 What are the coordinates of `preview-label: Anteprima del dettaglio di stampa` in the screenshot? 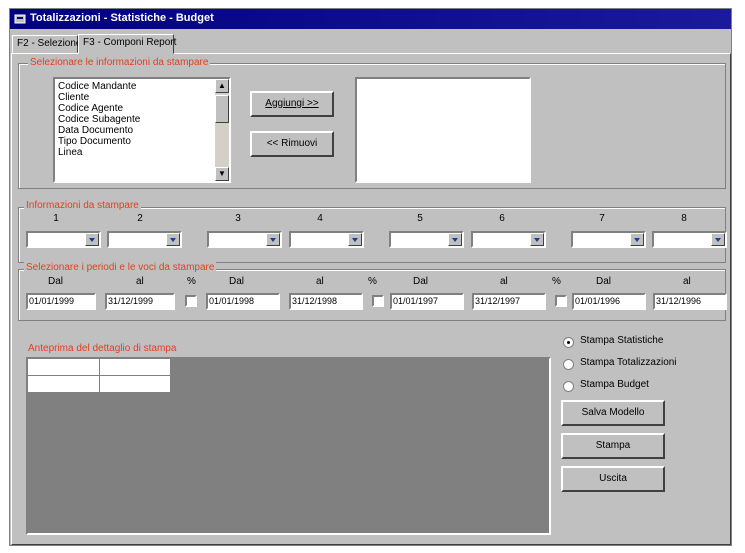 It's located at (102, 348).